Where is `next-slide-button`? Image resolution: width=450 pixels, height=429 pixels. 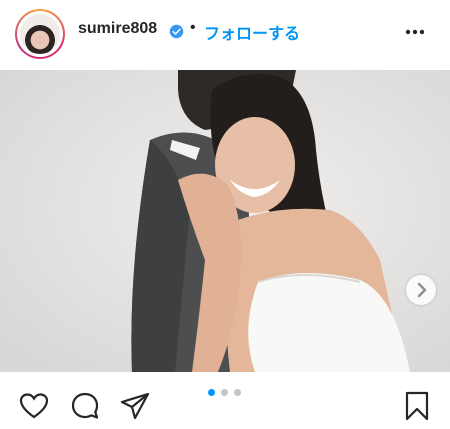
next-slide-button is located at coordinates (421, 290).